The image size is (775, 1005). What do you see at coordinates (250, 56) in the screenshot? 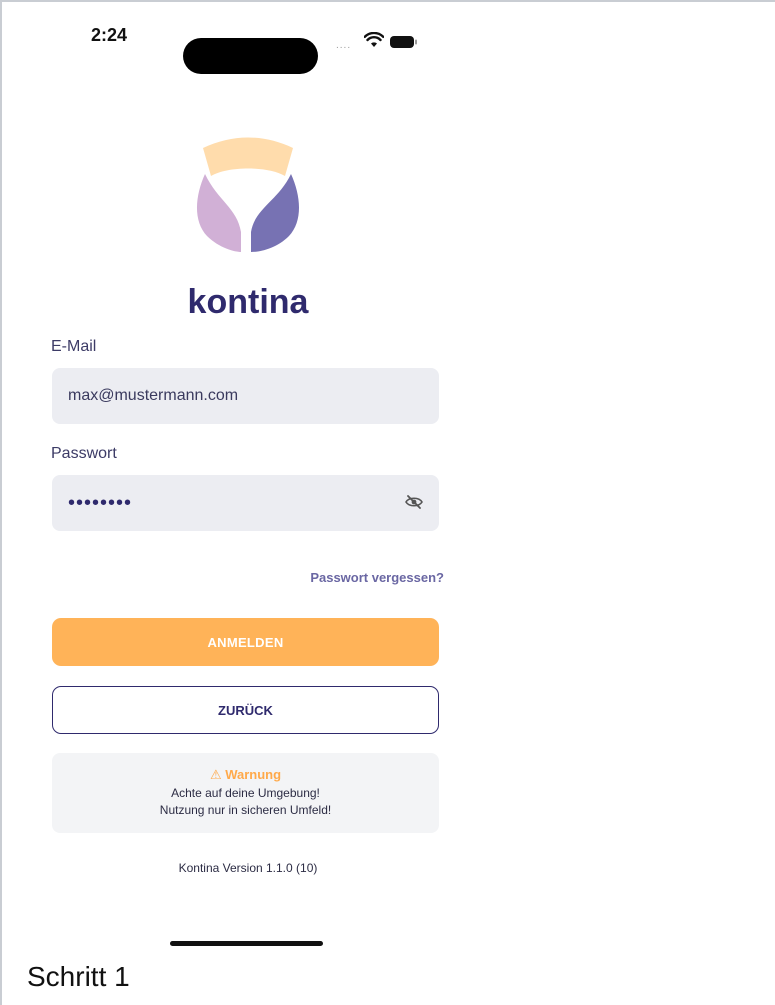
I see `dynamic-island` at bounding box center [250, 56].